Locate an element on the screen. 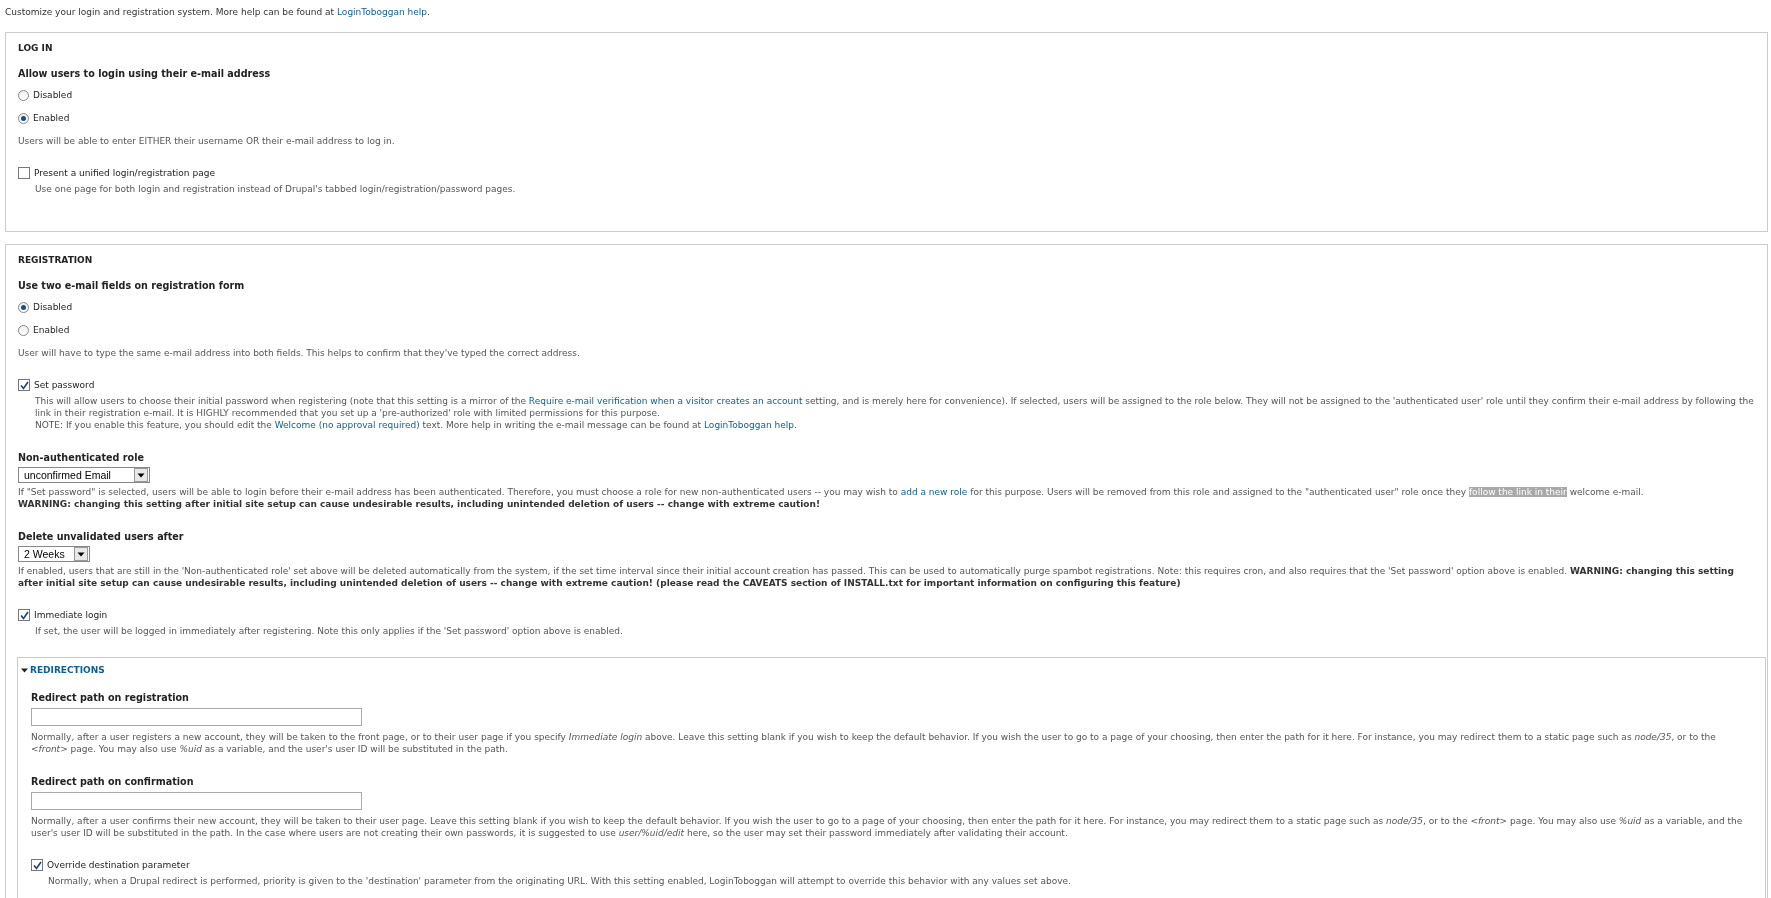 This screenshot has height=898, width=1771. checkbox-label: Present a unified login/registration page is located at coordinates (124, 173).